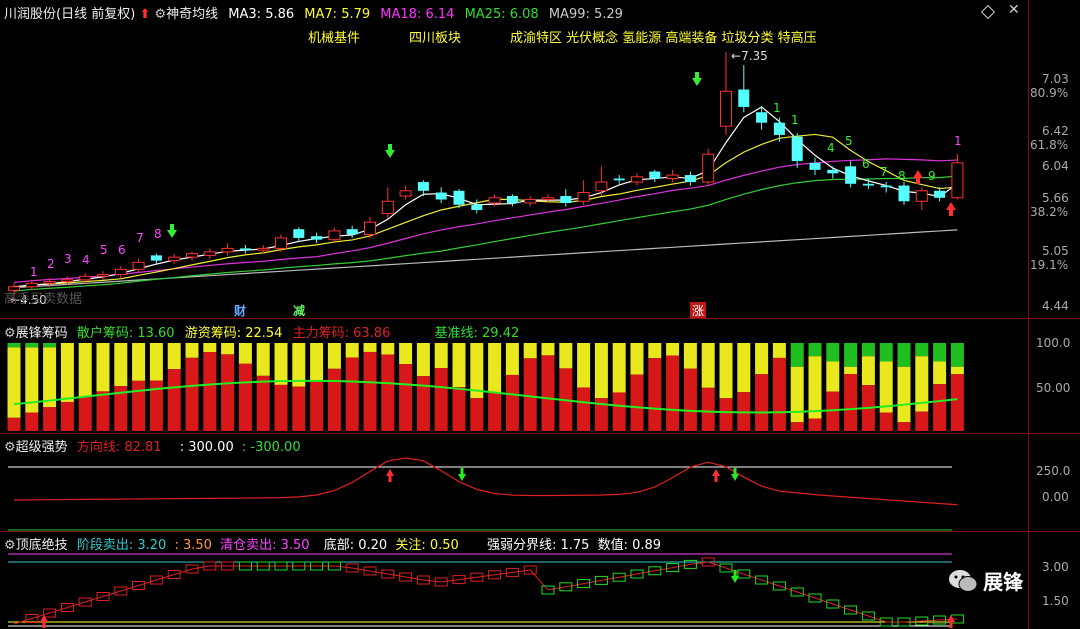 The height and width of the screenshot is (629, 1080). What do you see at coordinates (1028, 314) in the screenshot?
I see `axis-divider` at bounding box center [1028, 314].